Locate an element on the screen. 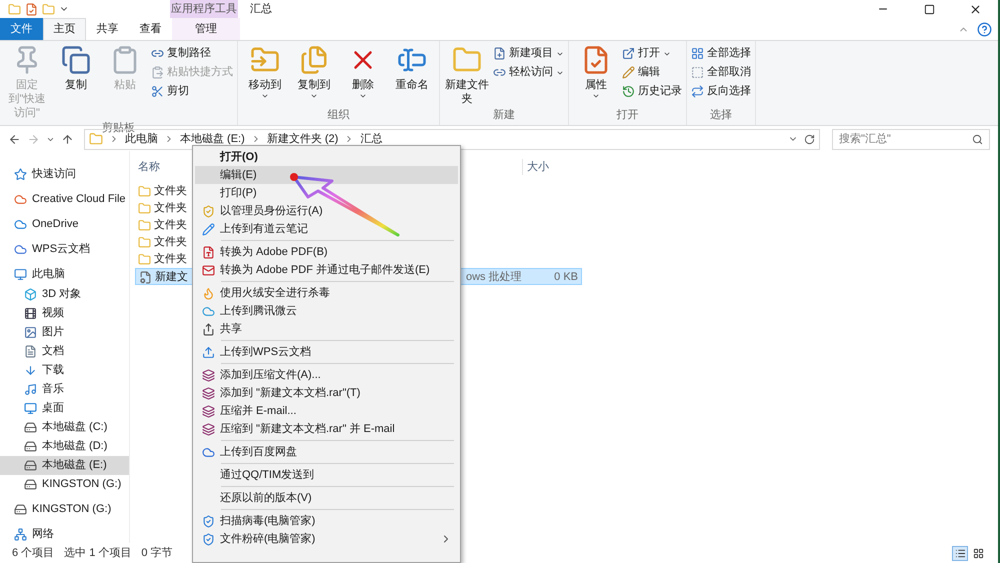 Image resolution: width=1000 pixels, height=563 pixels. status-text: 0 字节 is located at coordinates (157, 553).